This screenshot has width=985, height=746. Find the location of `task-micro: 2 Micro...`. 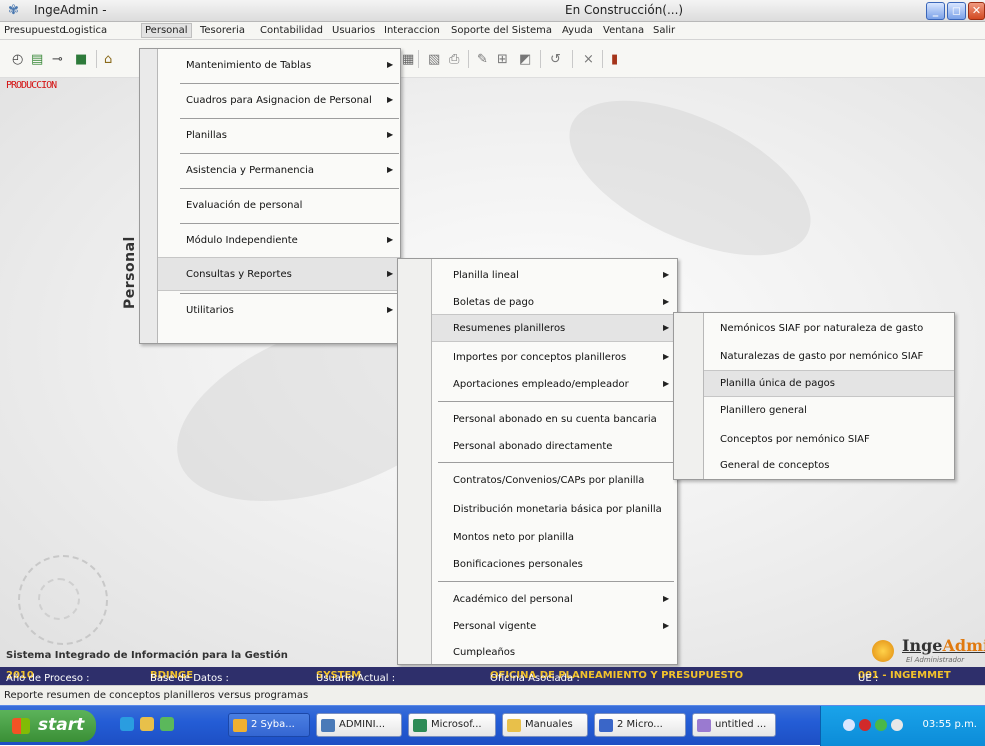

task-micro: 2 Micro... is located at coordinates (640, 725).